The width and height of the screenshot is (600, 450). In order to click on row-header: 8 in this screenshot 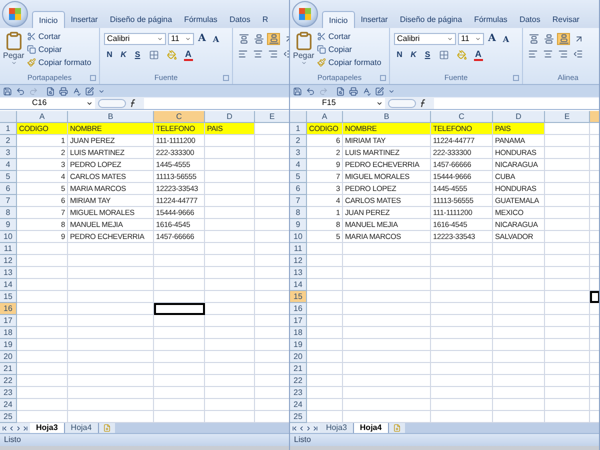, I will do `click(298, 213)`.